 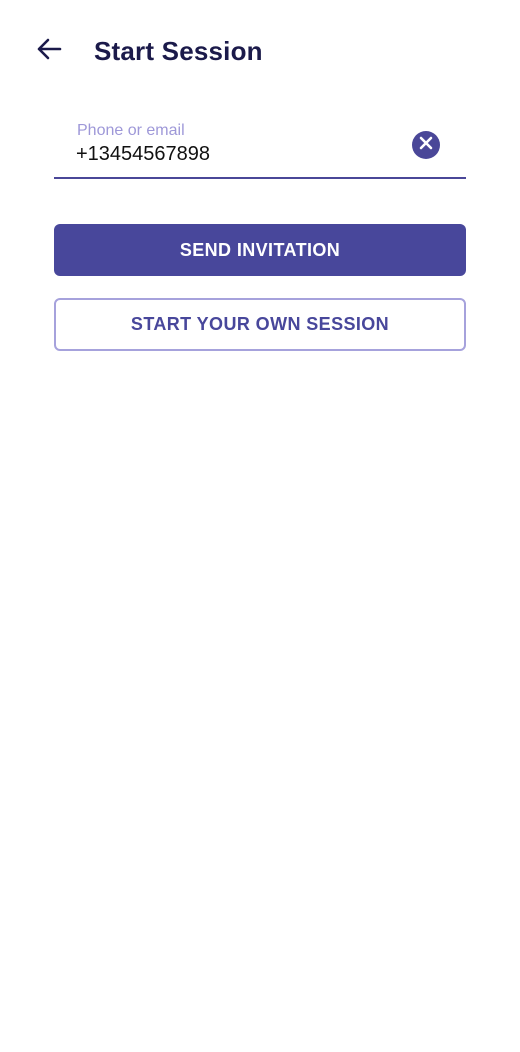 I want to click on start-own-session-button: START YOUR OWN SESSION, so click(x=260, y=324).